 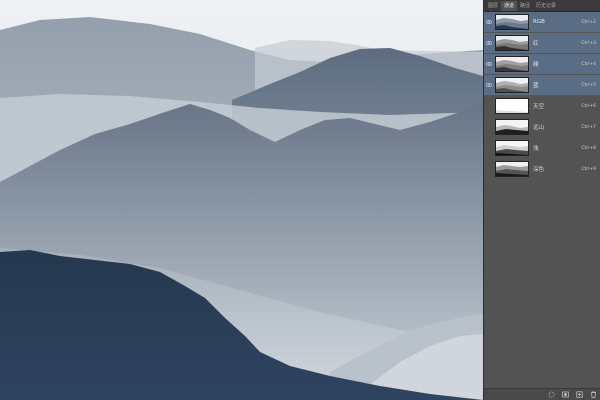 What do you see at coordinates (525, 6) in the screenshot?
I see `tab-paths: 路径` at bounding box center [525, 6].